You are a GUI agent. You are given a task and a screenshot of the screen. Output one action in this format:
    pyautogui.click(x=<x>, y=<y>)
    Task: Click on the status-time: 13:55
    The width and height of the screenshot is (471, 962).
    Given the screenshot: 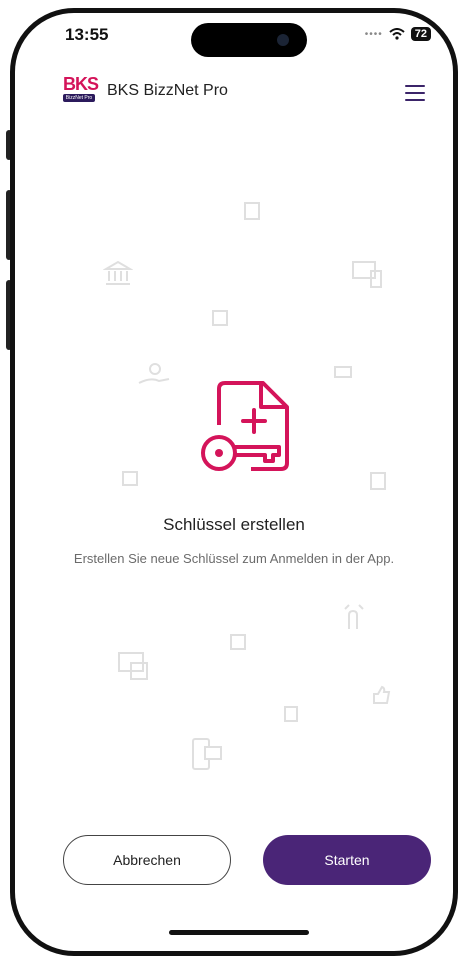 What is the action you would take?
    pyautogui.click(x=87, y=34)
    